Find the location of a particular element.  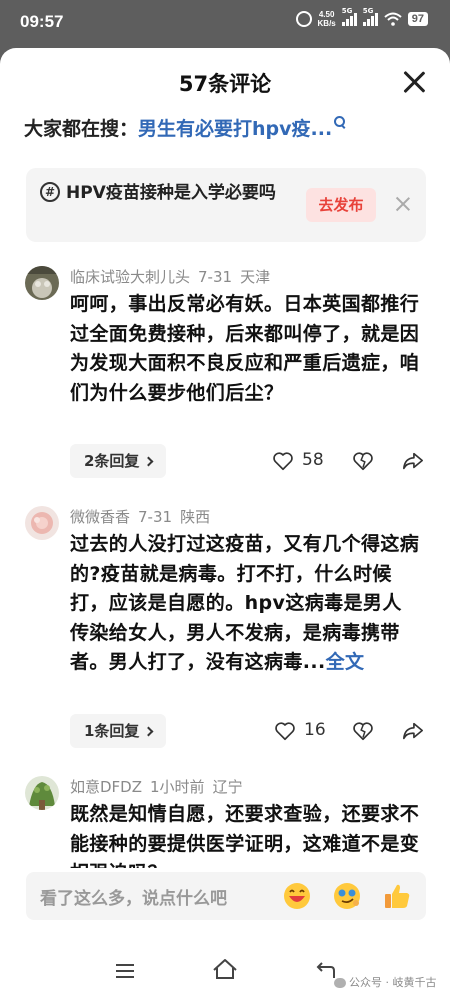

thumbs-up-emoji-icon is located at coordinates (397, 896).